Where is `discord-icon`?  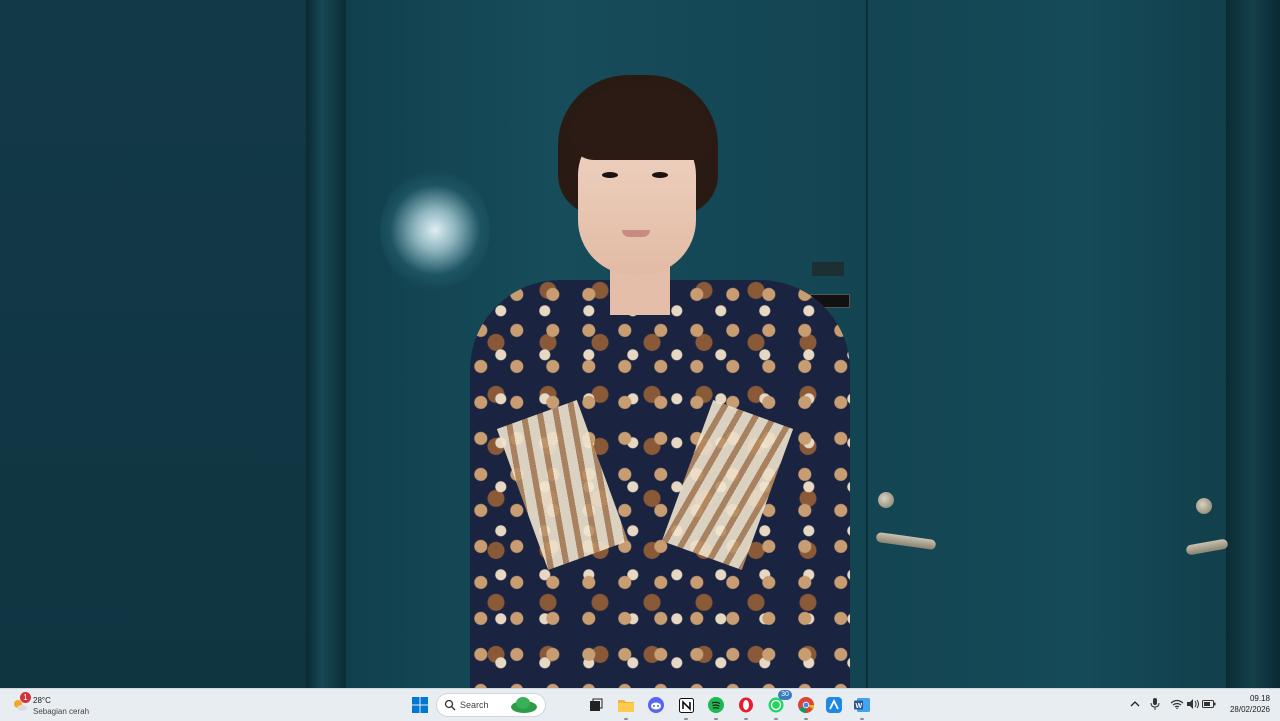
discord-icon is located at coordinates (656, 705).